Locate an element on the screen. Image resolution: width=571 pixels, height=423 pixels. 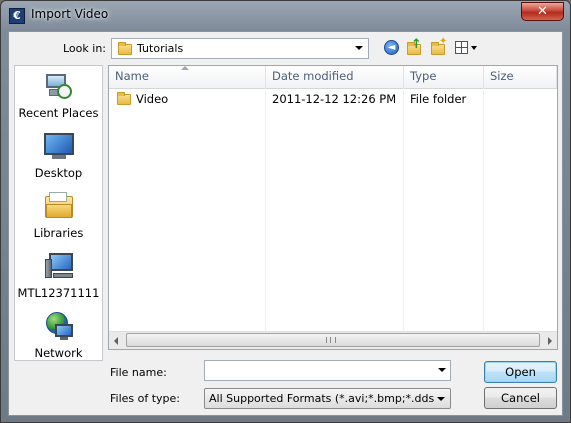
file-type: File folder is located at coordinates (438, 99).